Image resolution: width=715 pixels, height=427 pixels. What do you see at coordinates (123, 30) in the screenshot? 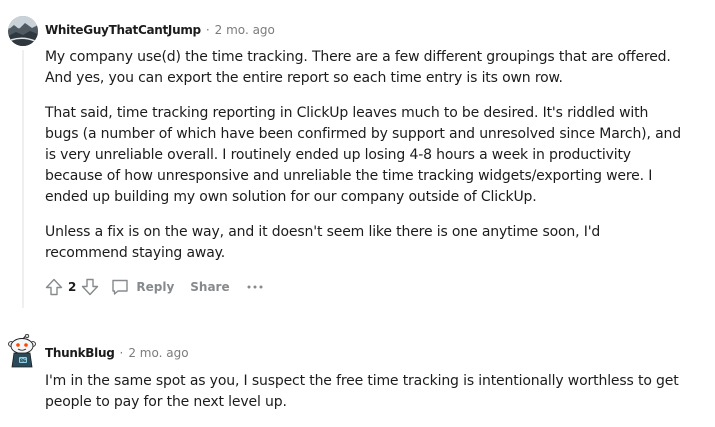
I see `username: WhiteGuyThatCantJump` at bounding box center [123, 30].